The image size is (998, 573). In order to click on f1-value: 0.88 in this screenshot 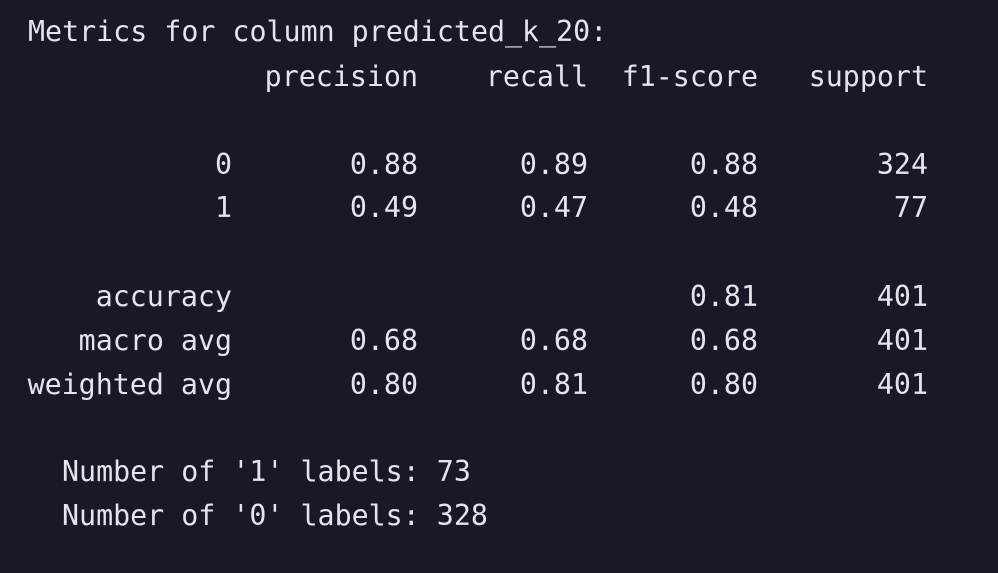, I will do `click(723, 164)`.